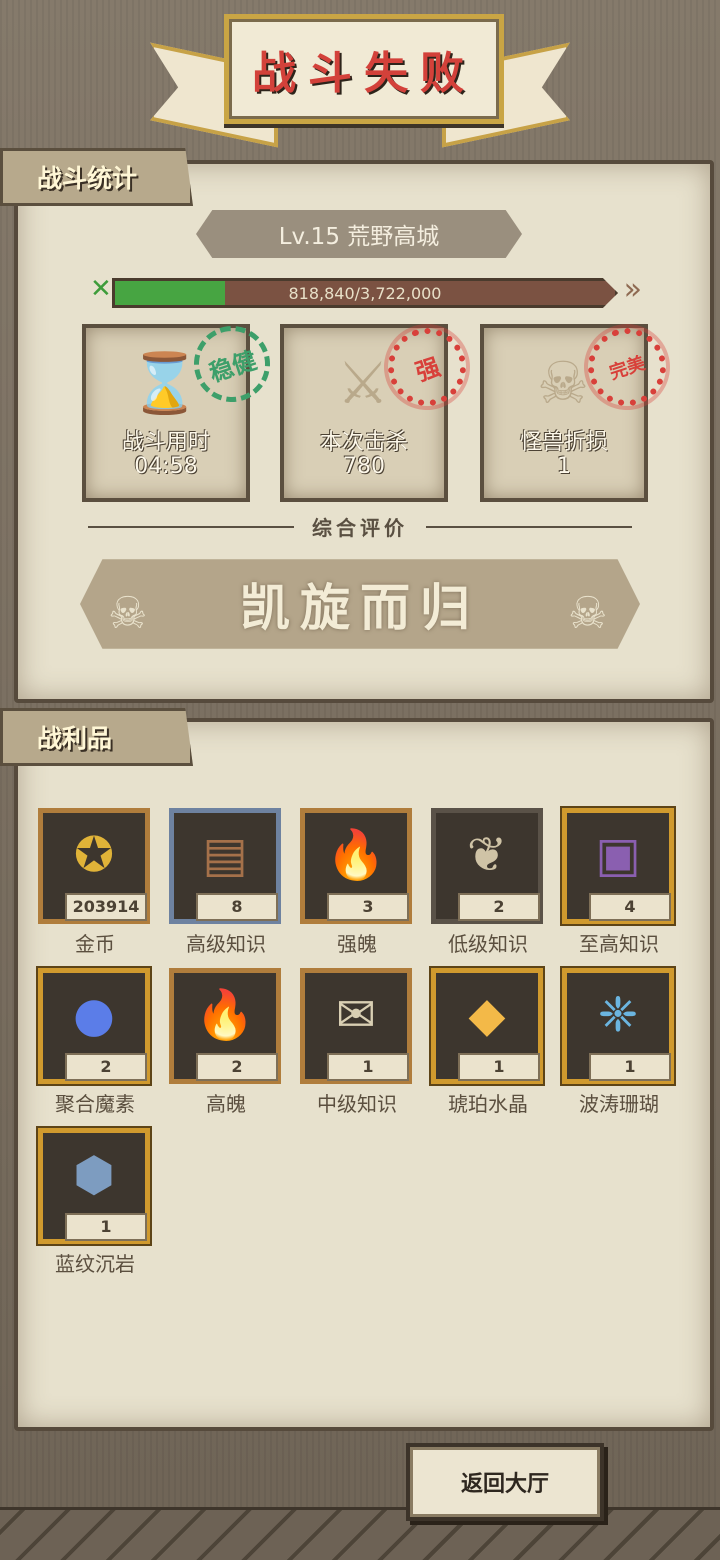 This screenshot has width=720, height=1560. Describe the element at coordinates (363, 442) in the screenshot. I see `stat-label: 本次击杀` at that location.